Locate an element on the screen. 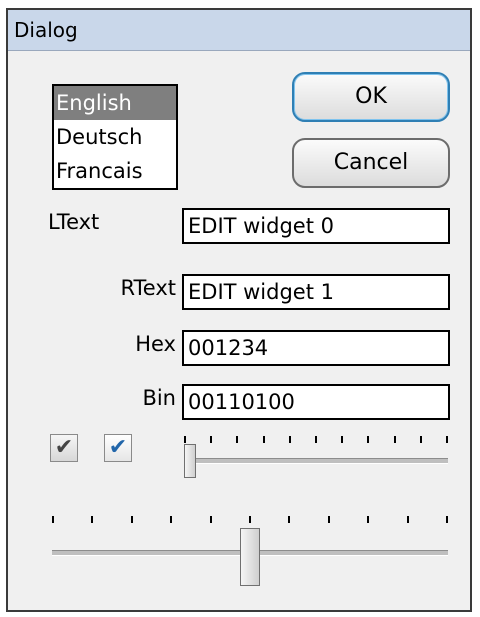 The image size is (480, 617). rtext-field: EDIT widget 1 is located at coordinates (316, 292).